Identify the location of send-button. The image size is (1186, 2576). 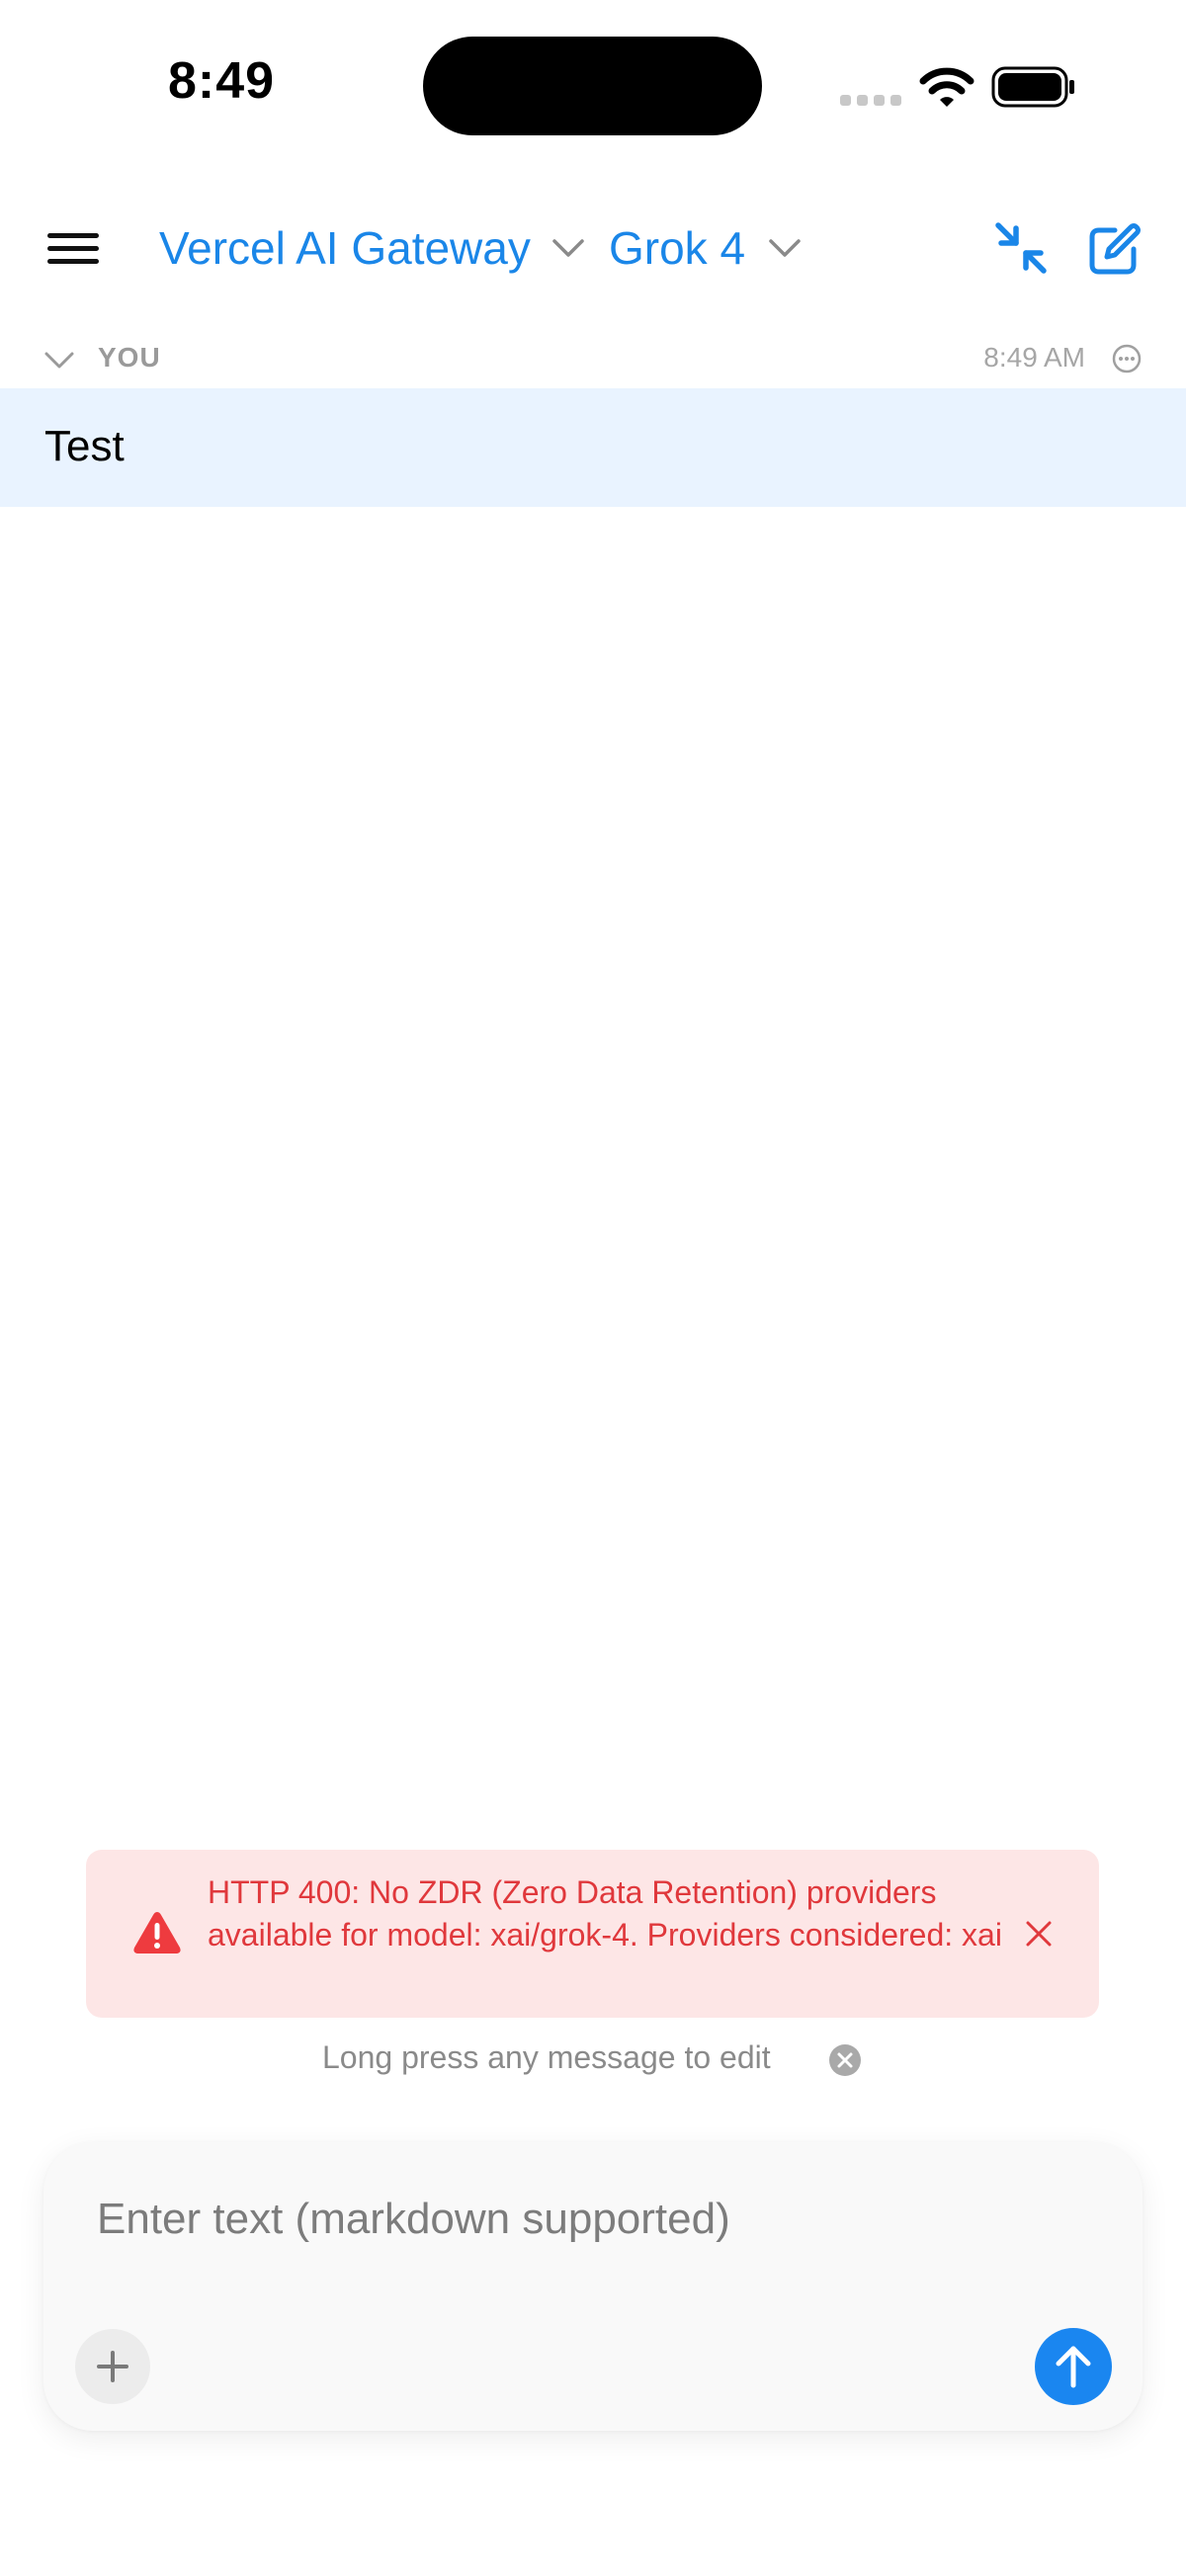
(1073, 2366).